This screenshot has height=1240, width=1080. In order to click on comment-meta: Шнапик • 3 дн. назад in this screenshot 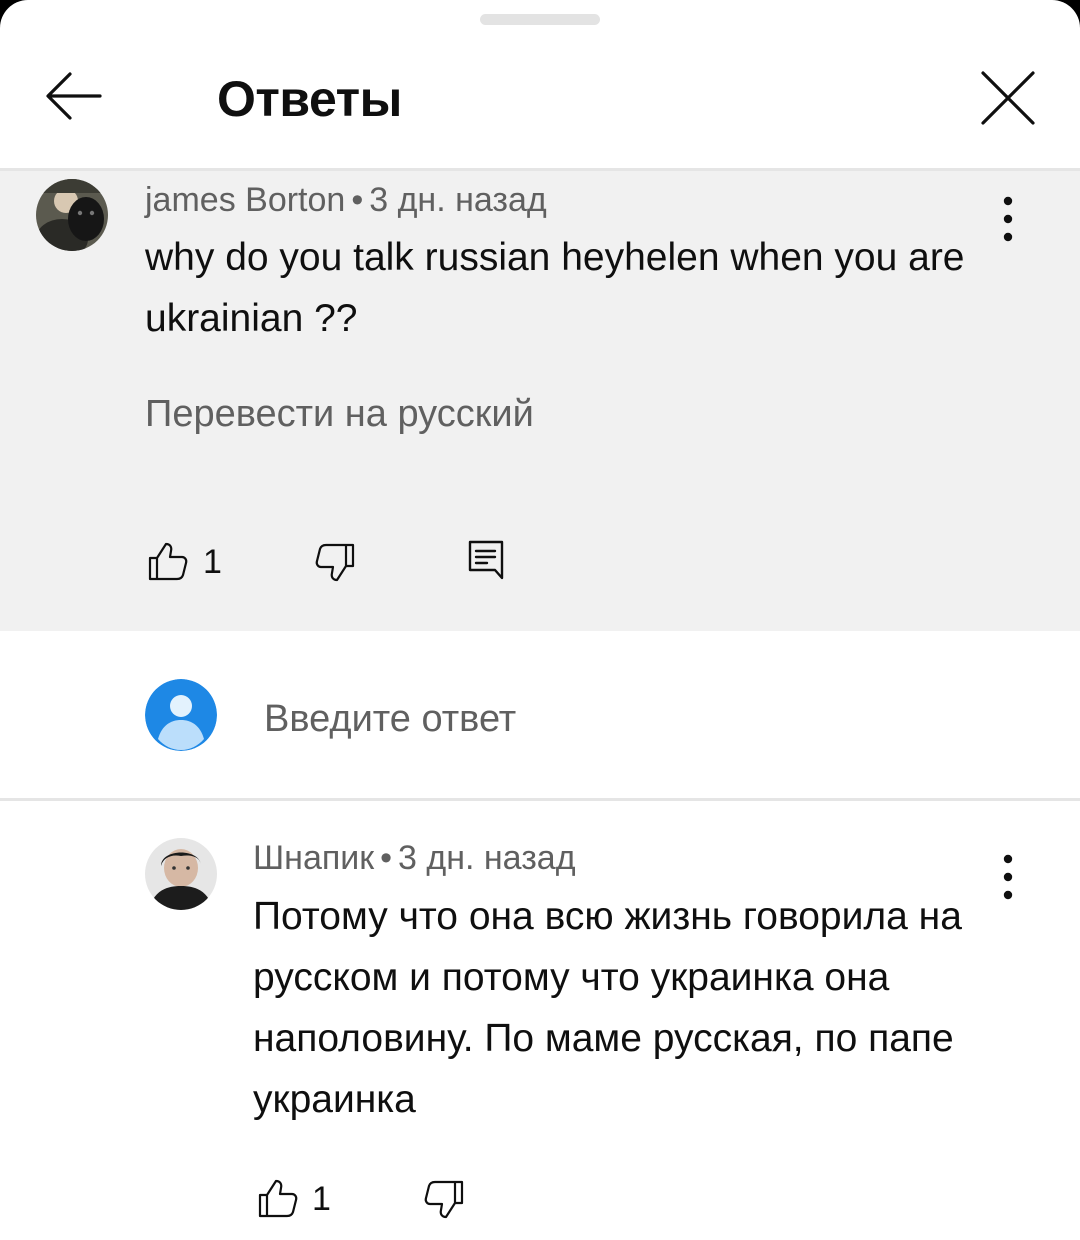, I will do `click(414, 858)`.